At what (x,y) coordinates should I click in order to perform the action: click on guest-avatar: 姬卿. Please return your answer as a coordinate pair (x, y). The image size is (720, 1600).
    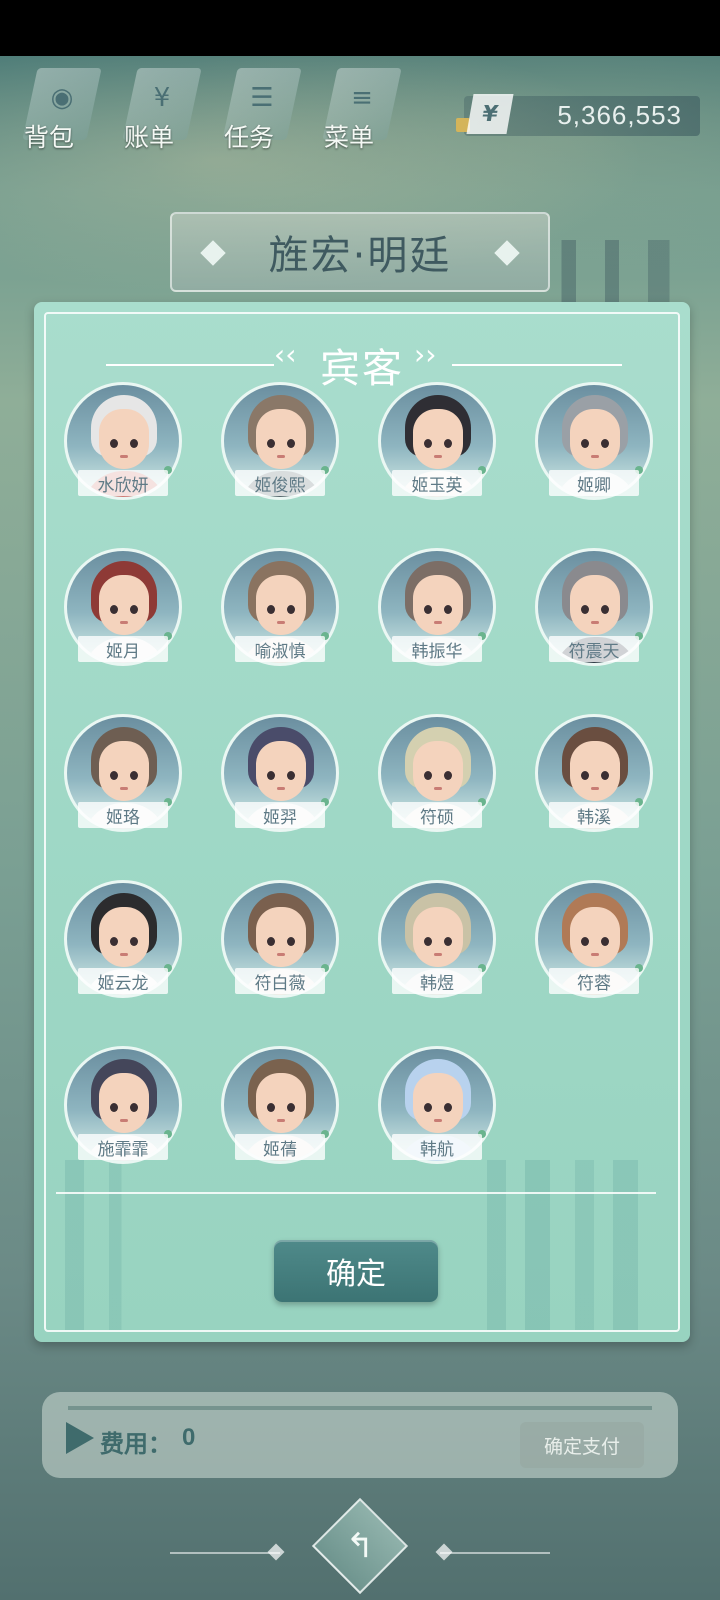
    Looking at the image, I should click on (594, 441).